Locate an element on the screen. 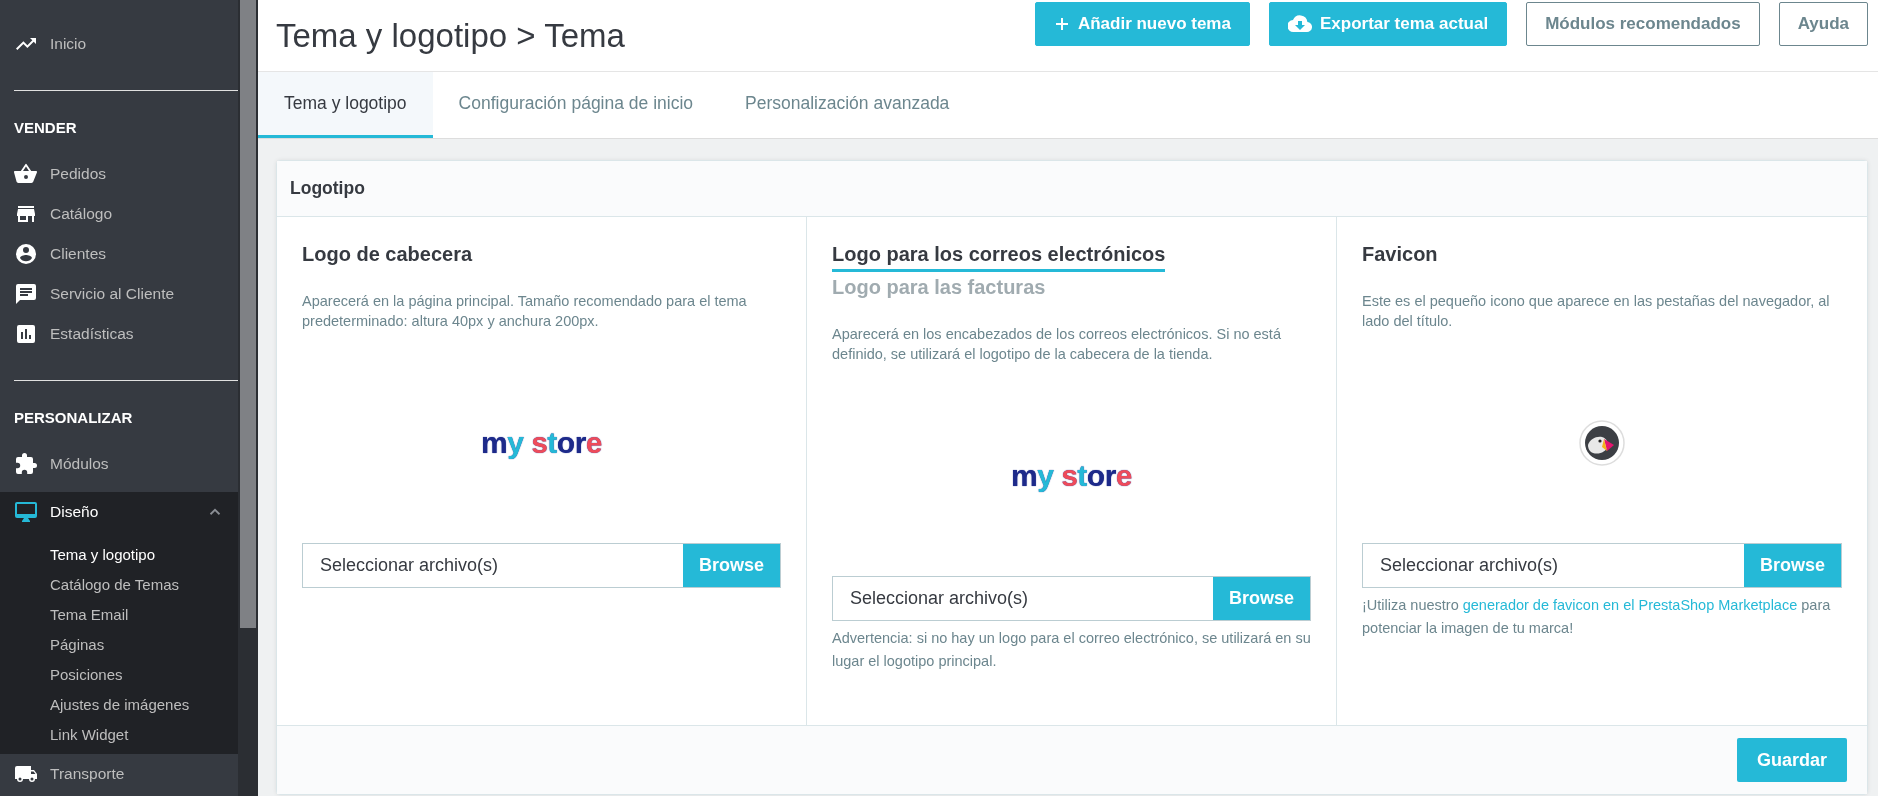 This screenshot has width=1878, height=796. sidebar-item-label: Estadísticas is located at coordinates (92, 334).